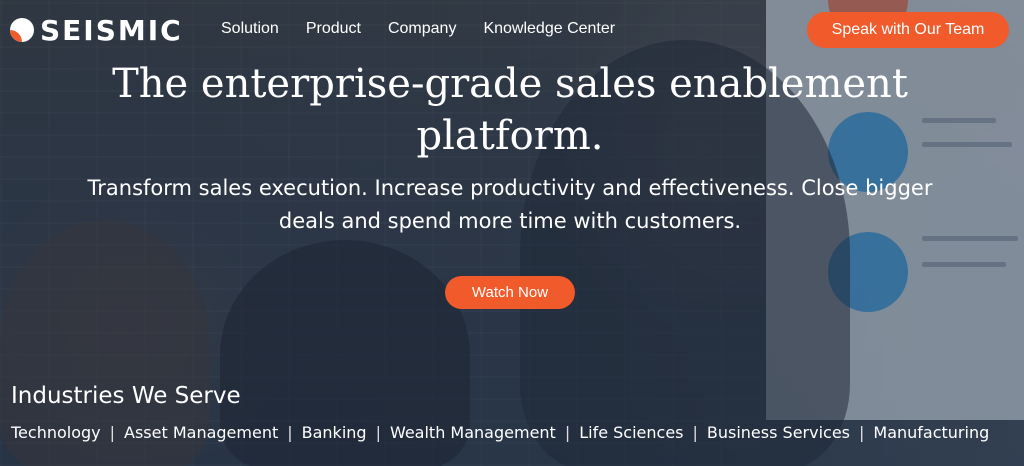 The width and height of the screenshot is (1024, 466). I want to click on seismic-logo-text: SEISMIC, so click(111, 30).